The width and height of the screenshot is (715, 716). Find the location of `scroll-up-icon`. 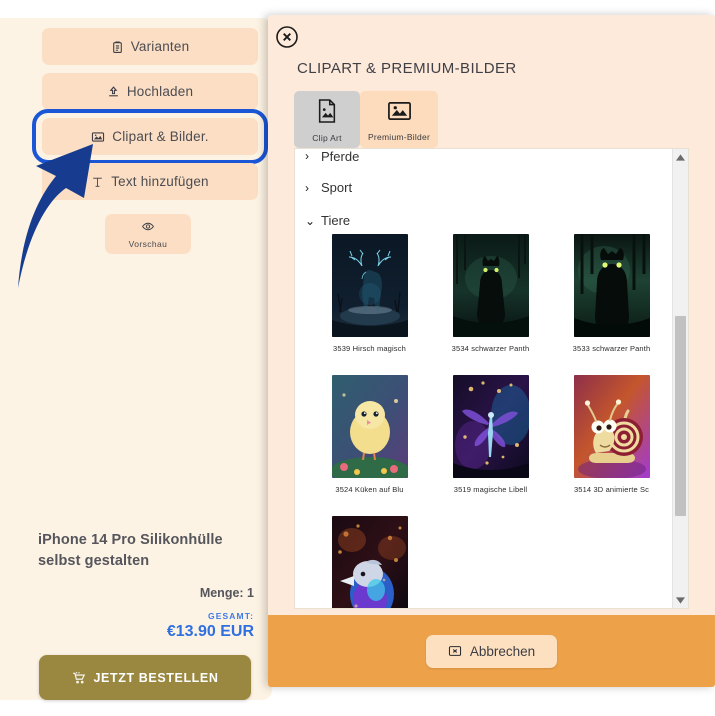

scroll-up-icon is located at coordinates (680, 157).